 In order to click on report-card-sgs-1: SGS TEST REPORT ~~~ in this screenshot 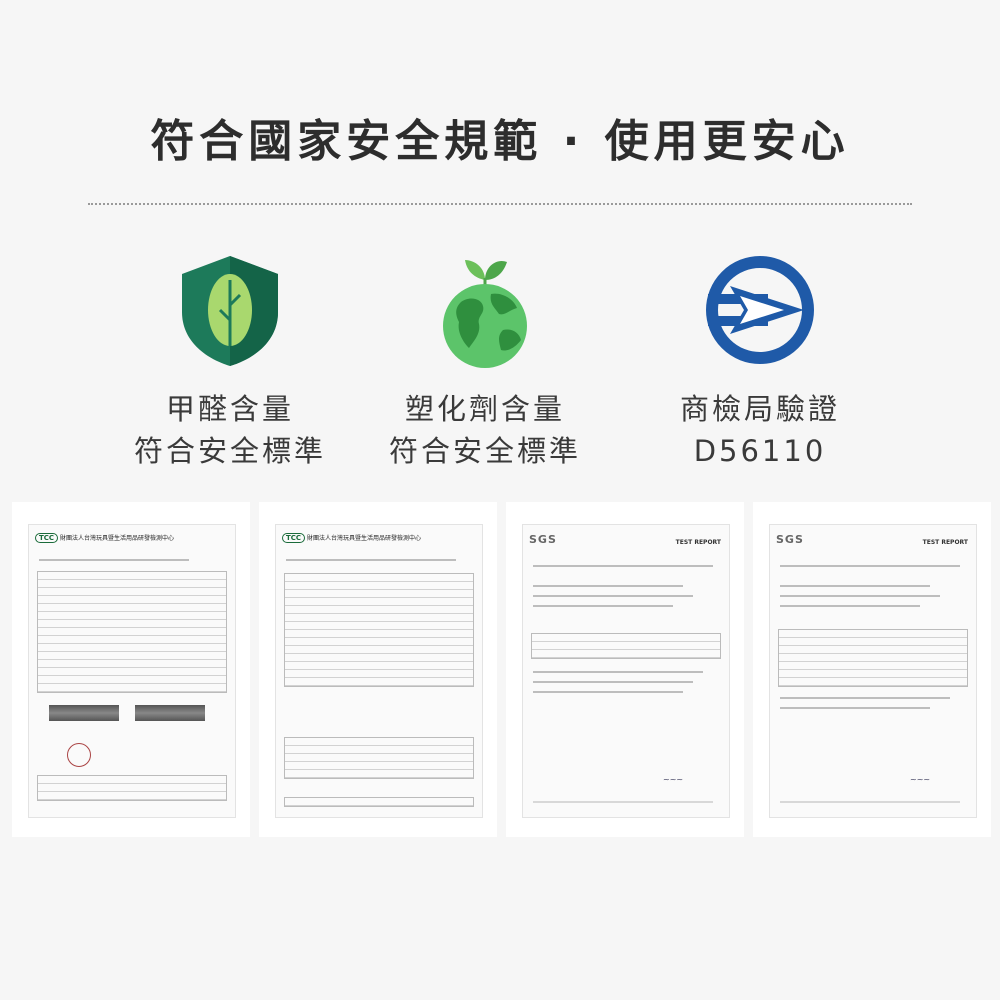, I will do `click(625, 669)`.